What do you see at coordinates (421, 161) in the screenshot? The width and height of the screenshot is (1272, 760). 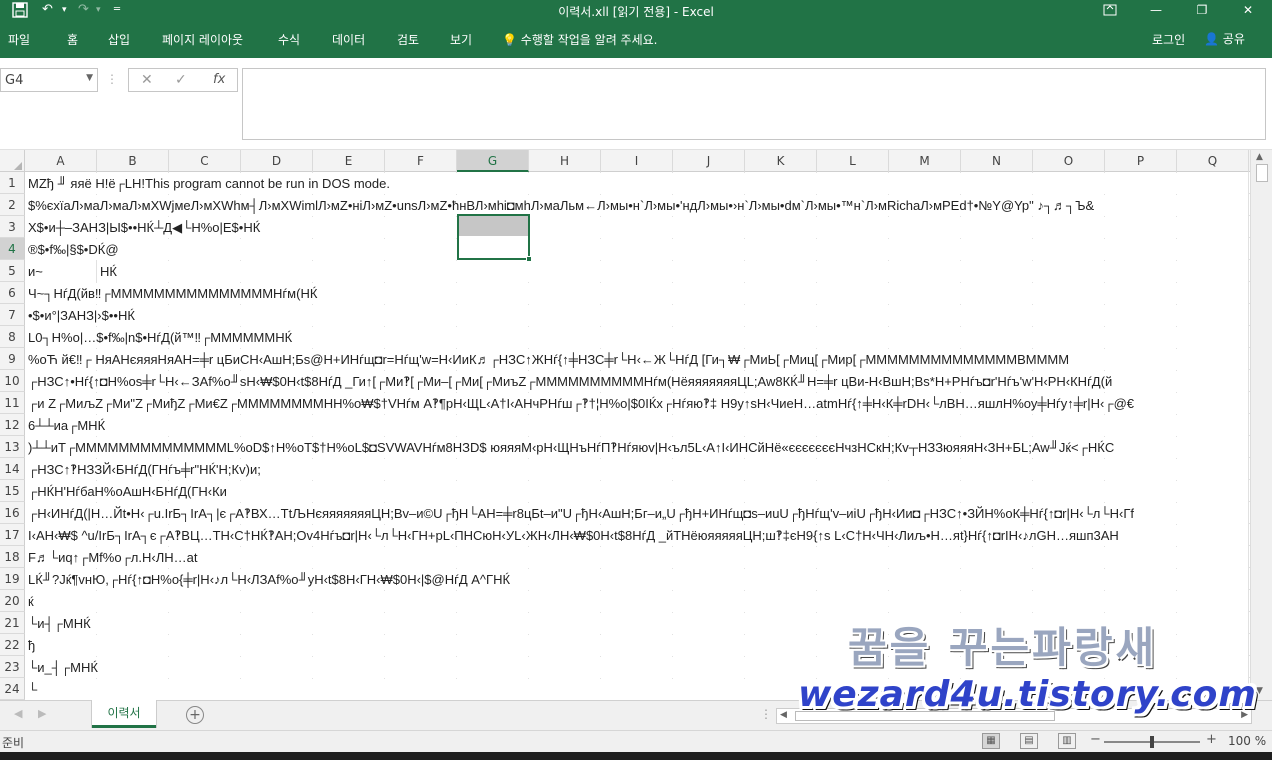 I see `column-header-f: F` at bounding box center [421, 161].